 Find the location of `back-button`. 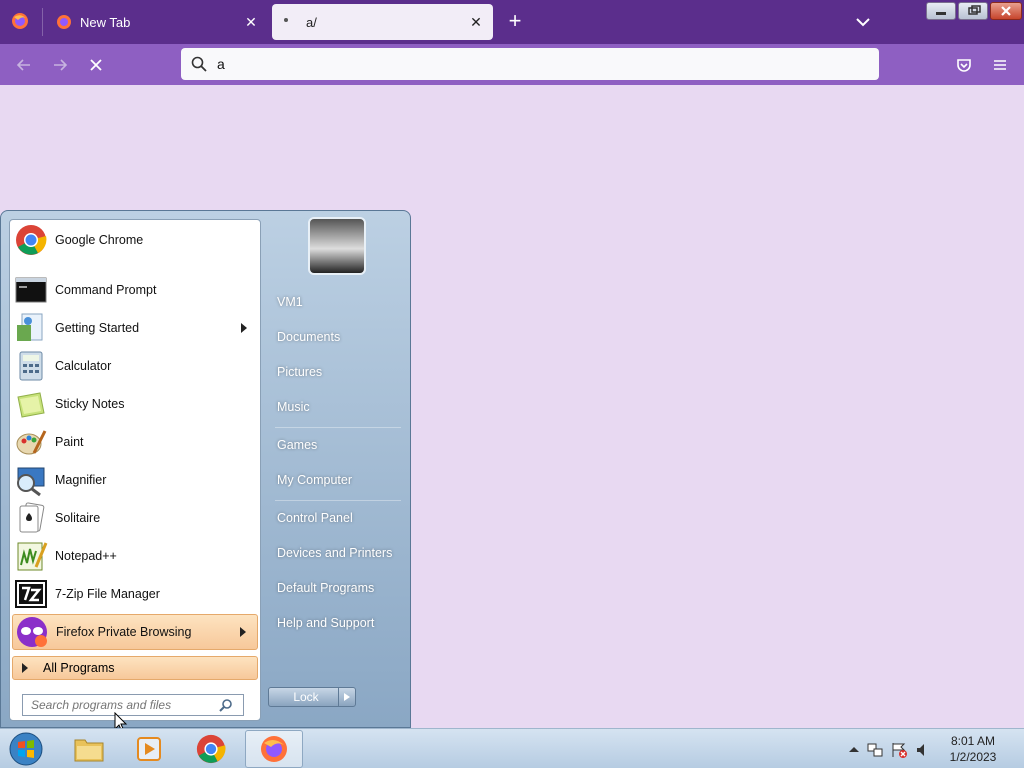

back-button is located at coordinates (24, 65).